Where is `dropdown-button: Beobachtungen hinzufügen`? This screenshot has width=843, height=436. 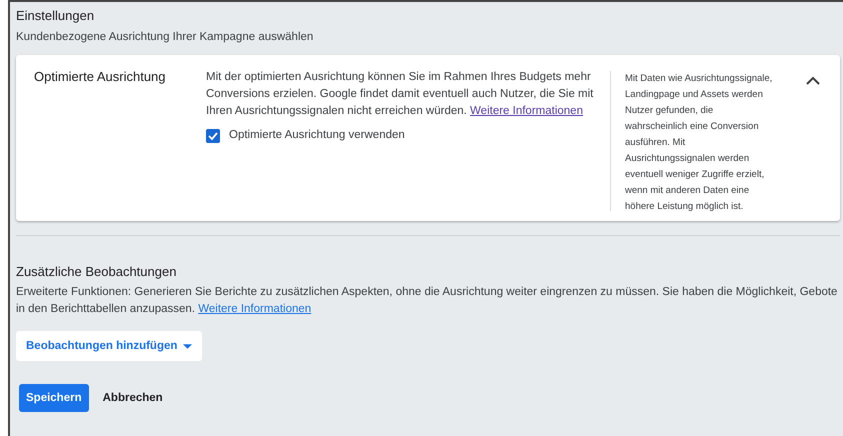
dropdown-button: Beobachtungen hinzufügen is located at coordinates (109, 346).